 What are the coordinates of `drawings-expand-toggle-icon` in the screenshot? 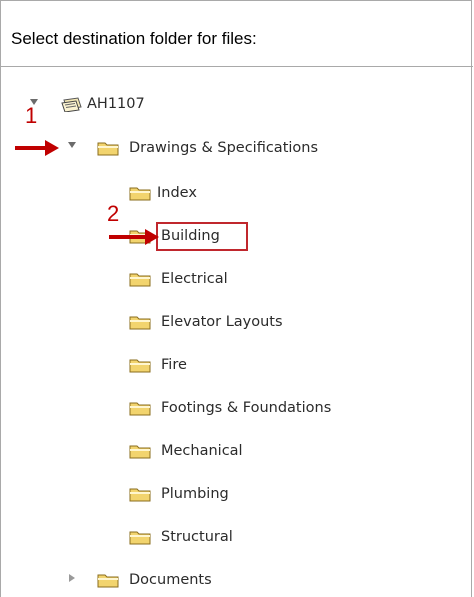 It's located at (72, 145).